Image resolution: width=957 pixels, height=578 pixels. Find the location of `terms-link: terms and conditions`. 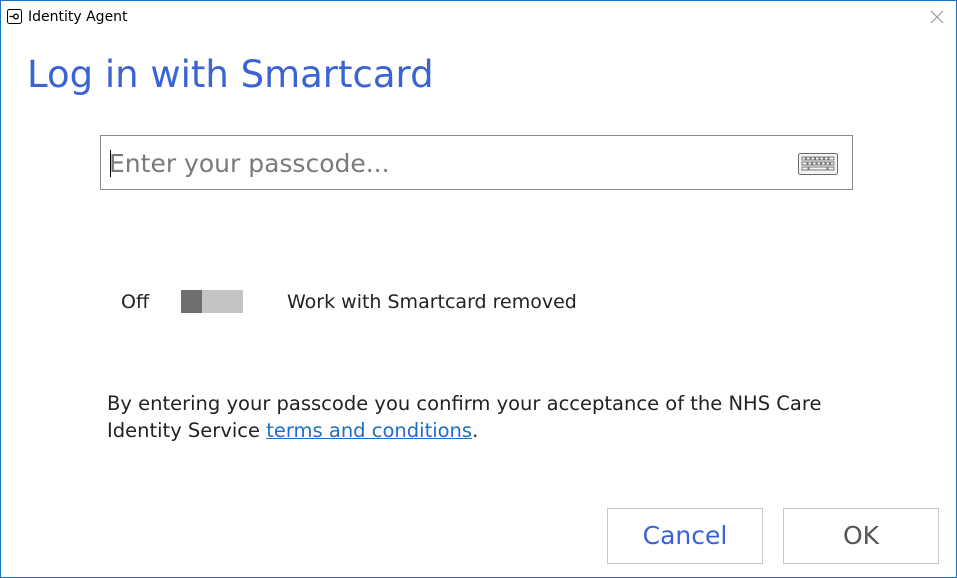

terms-link: terms and conditions is located at coordinates (369, 430).